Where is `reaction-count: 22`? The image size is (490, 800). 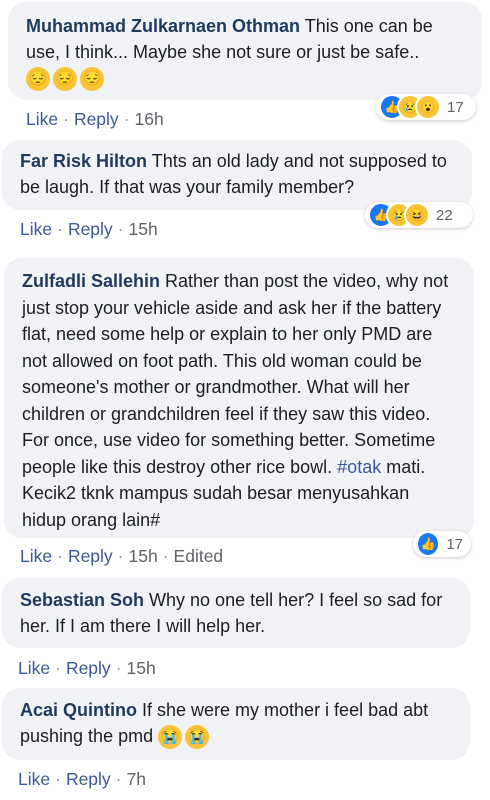 reaction-count: 22 is located at coordinates (444, 215).